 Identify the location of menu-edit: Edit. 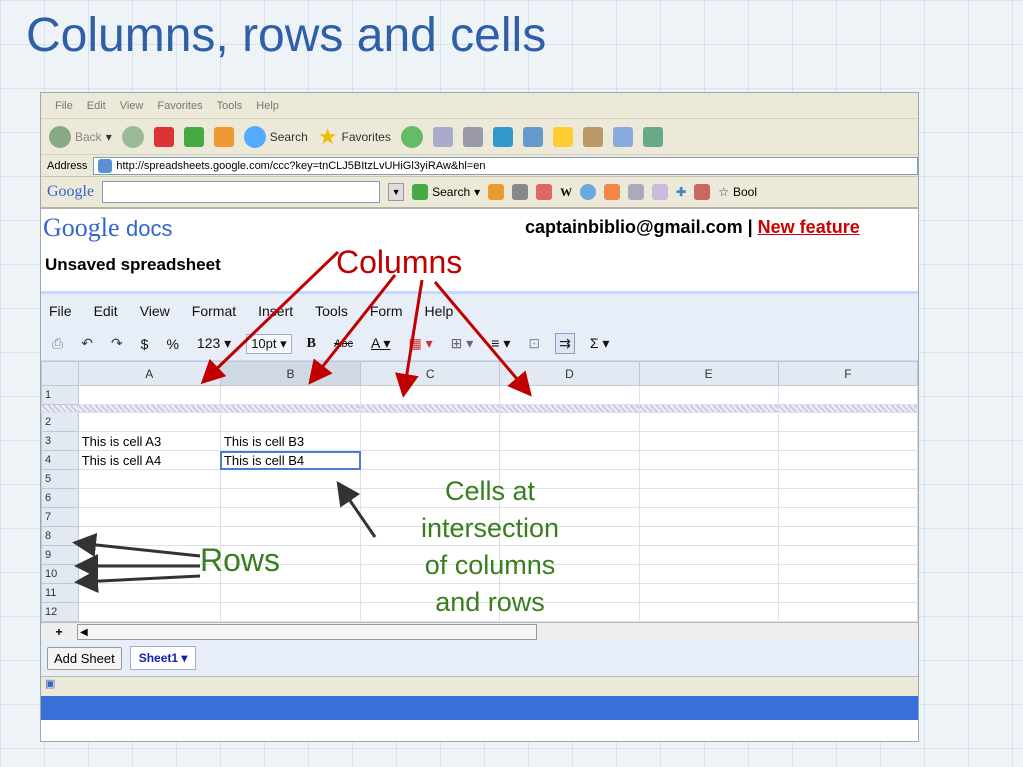
(106, 311).